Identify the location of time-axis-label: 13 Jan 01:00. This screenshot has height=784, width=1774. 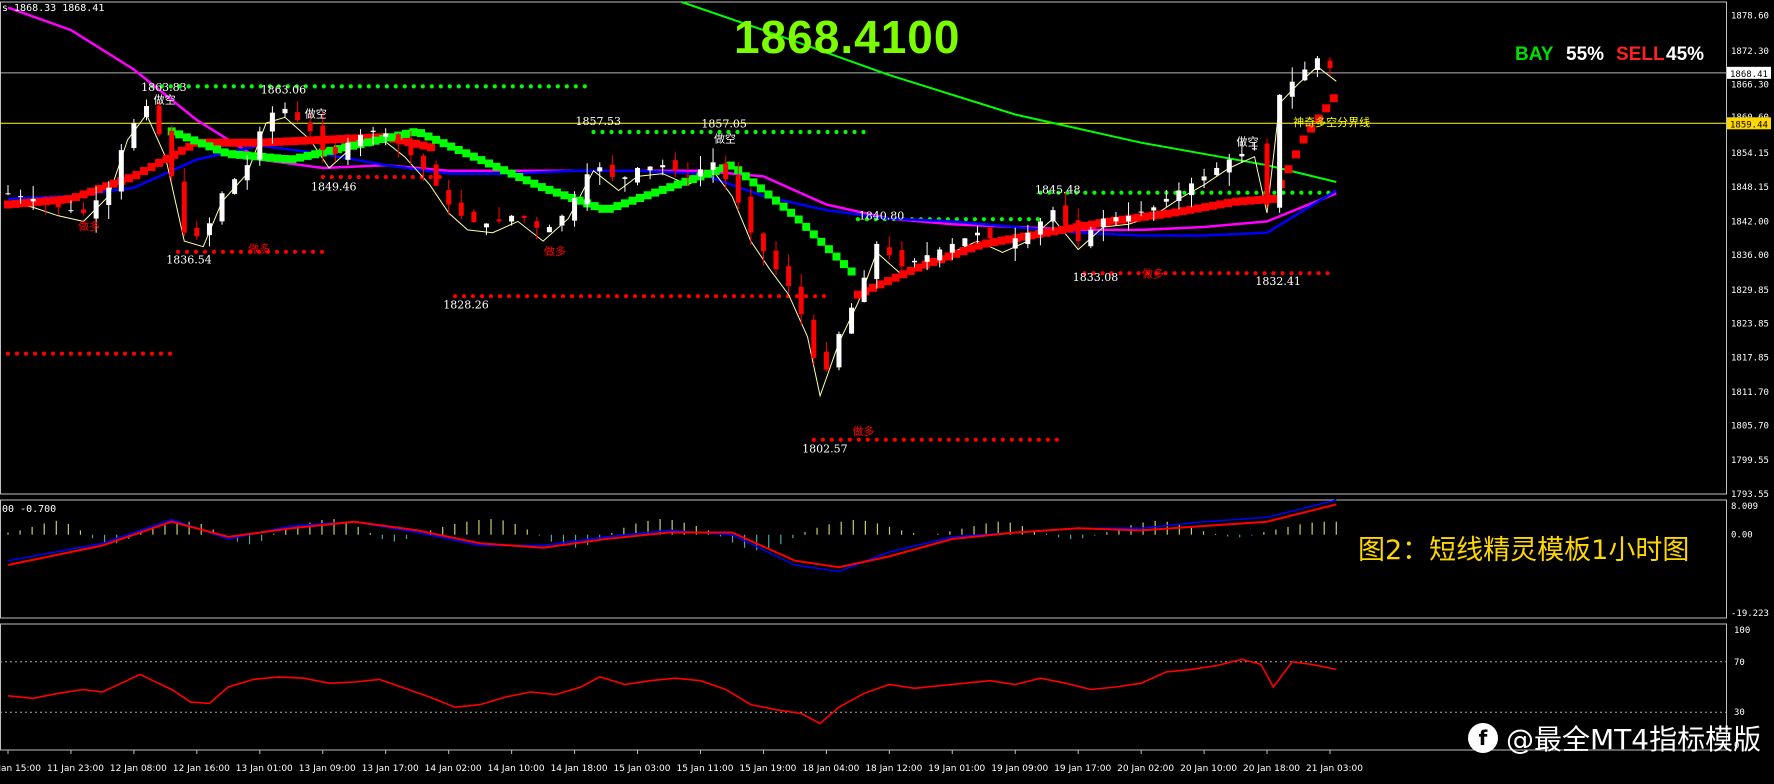
(264, 769).